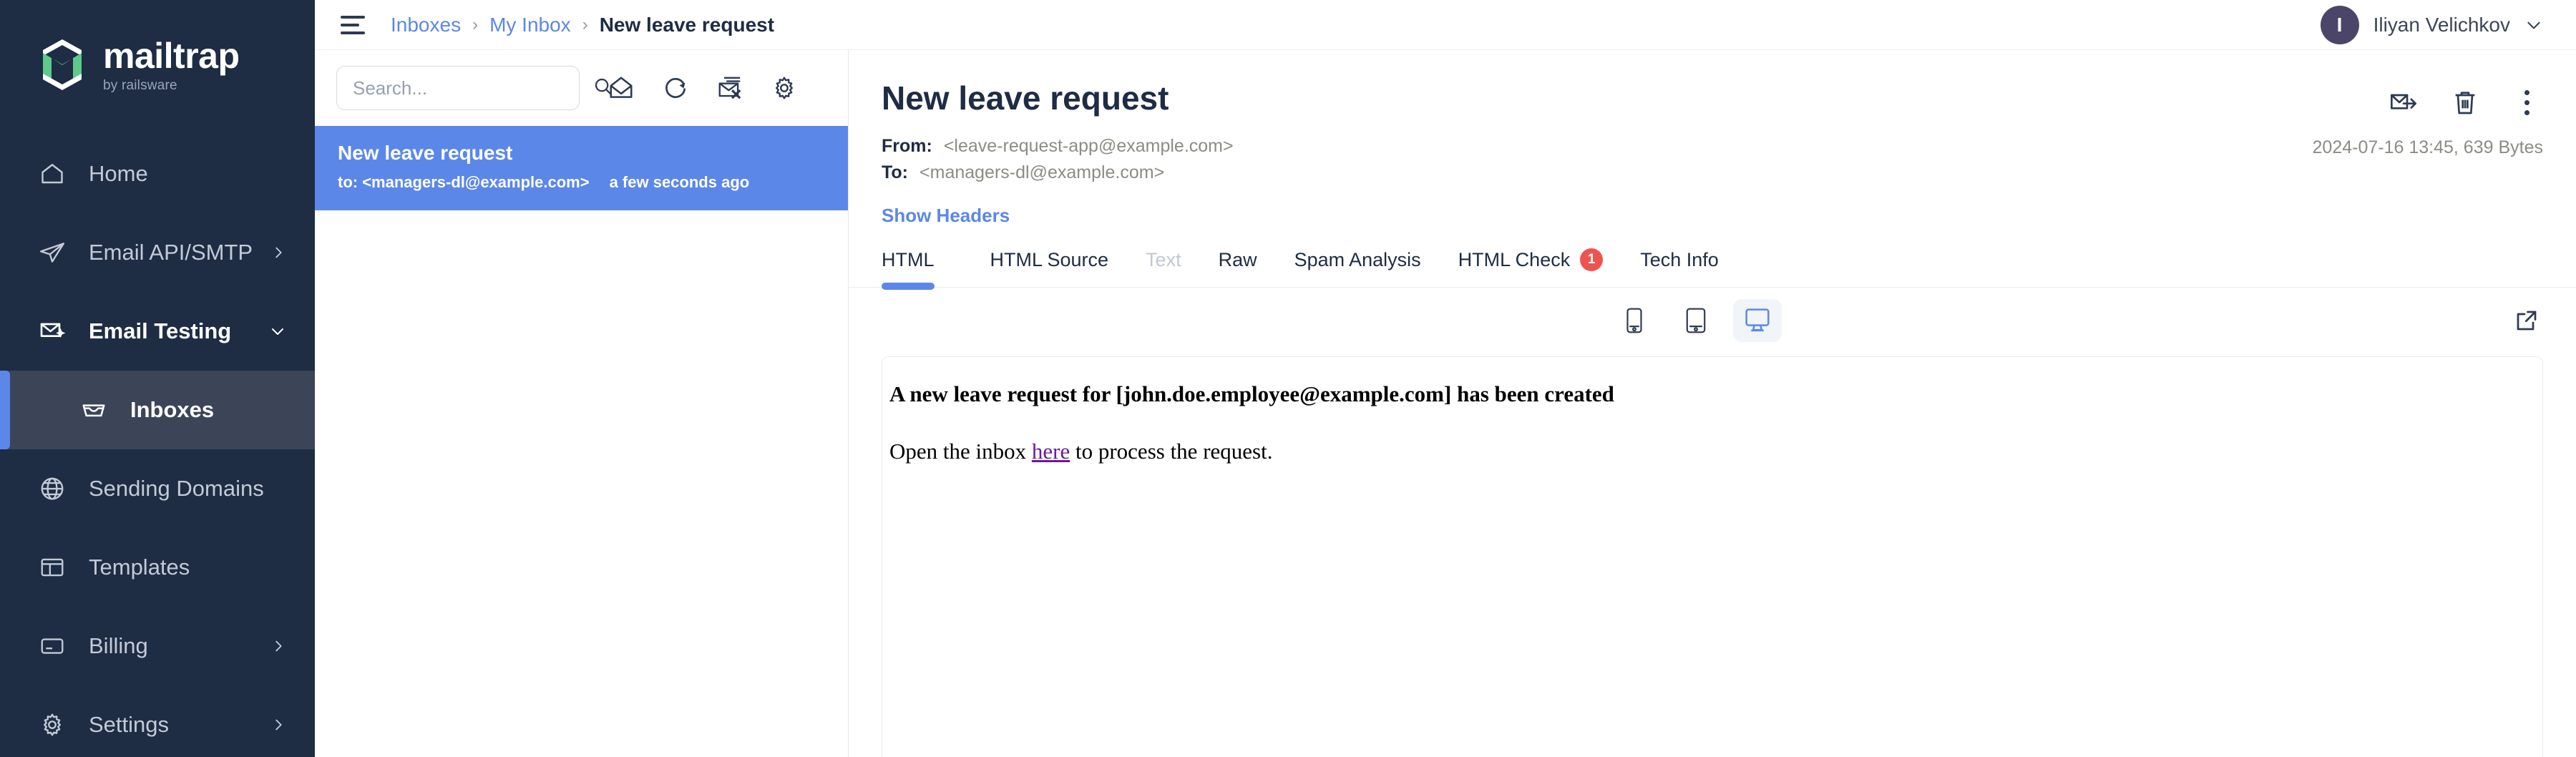  Describe the element at coordinates (2427, 147) in the screenshot. I see `message-timestamp-size: 2024-07-16 13:45, 639 Bytes` at that location.